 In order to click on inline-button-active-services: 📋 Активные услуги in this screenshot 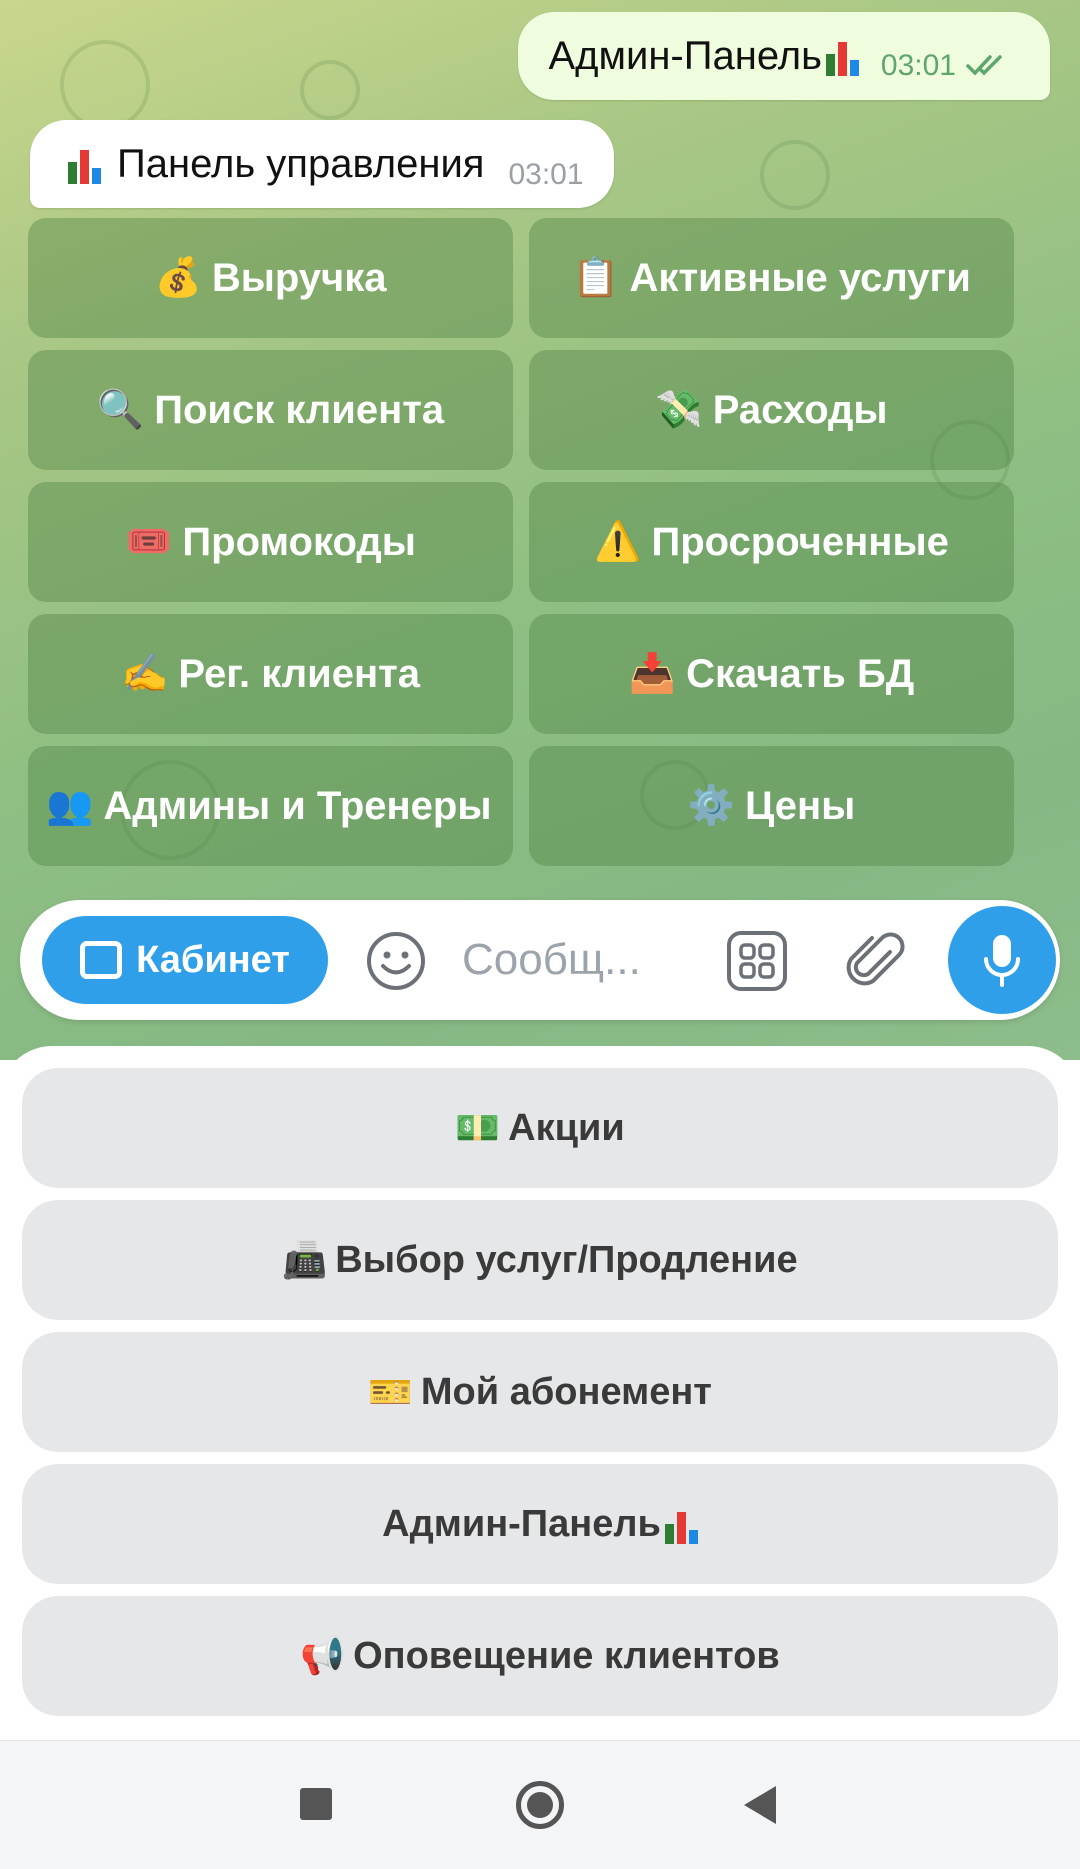, I will do `click(771, 278)`.